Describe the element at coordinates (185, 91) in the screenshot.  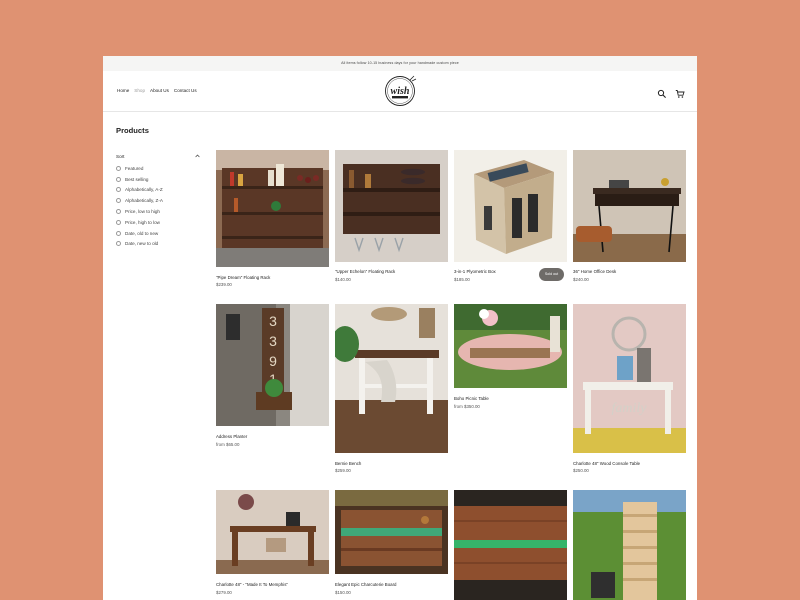
I see `nav-contact-us: Contact Us` at that location.